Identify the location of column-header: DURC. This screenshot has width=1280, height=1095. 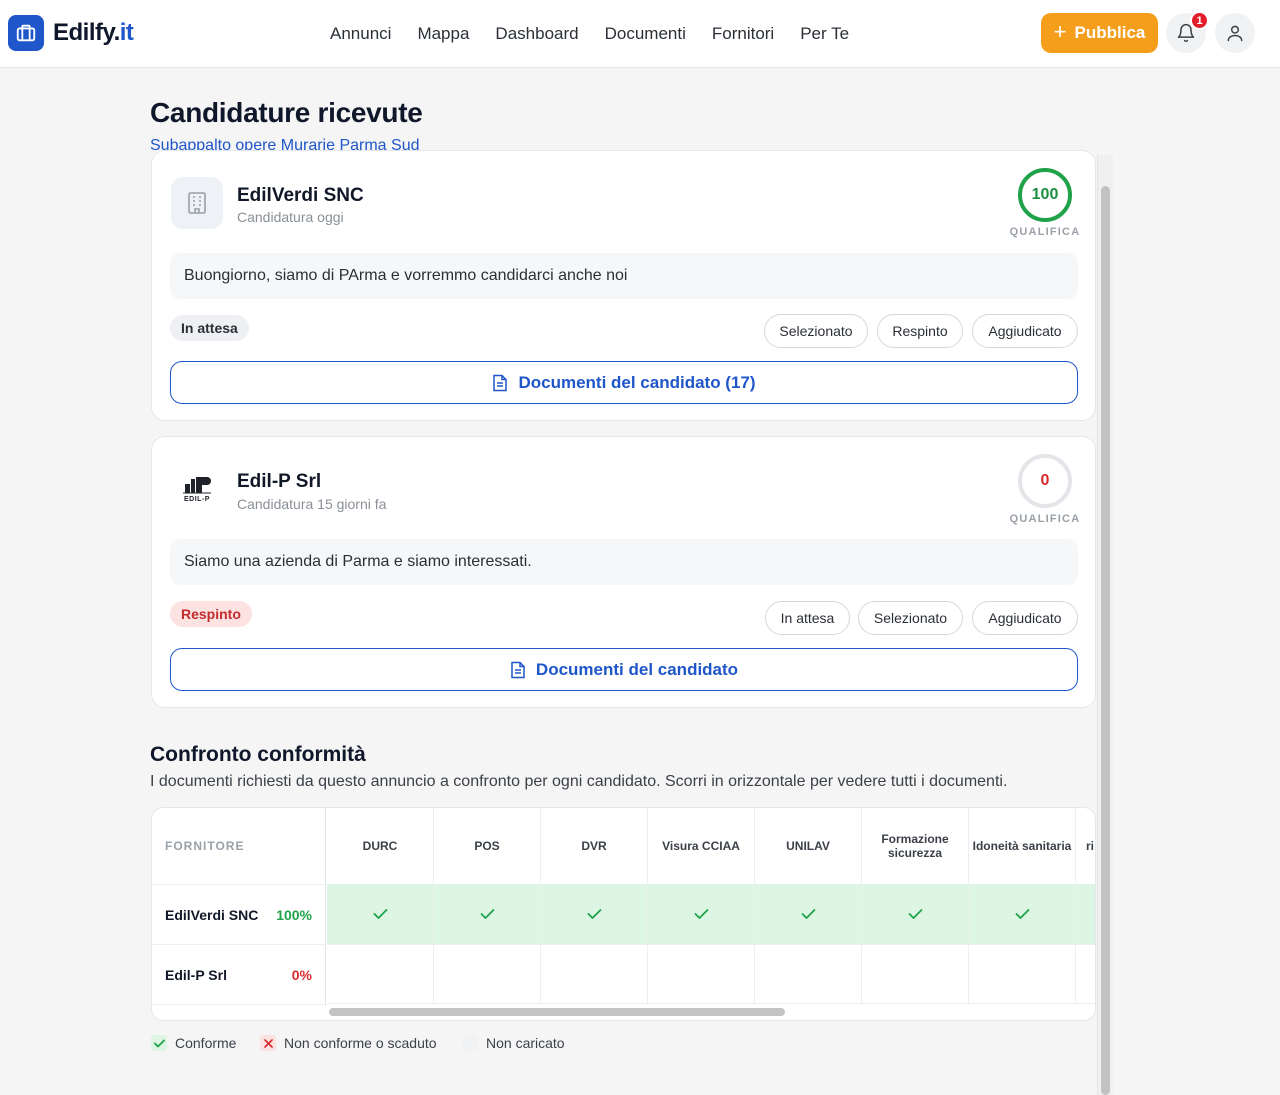
(380, 846).